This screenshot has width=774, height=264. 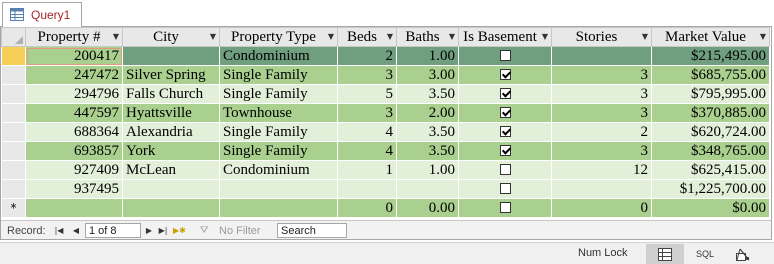 I want to click on cell-property: 937495, so click(x=74, y=189).